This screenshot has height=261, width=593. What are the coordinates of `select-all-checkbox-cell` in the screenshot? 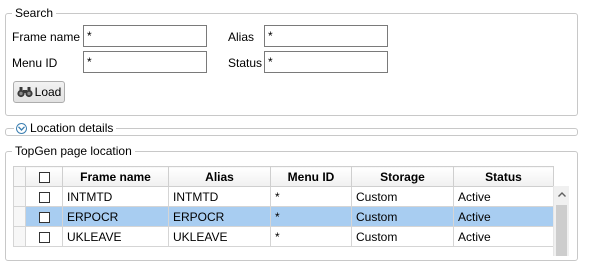 It's located at (44, 176).